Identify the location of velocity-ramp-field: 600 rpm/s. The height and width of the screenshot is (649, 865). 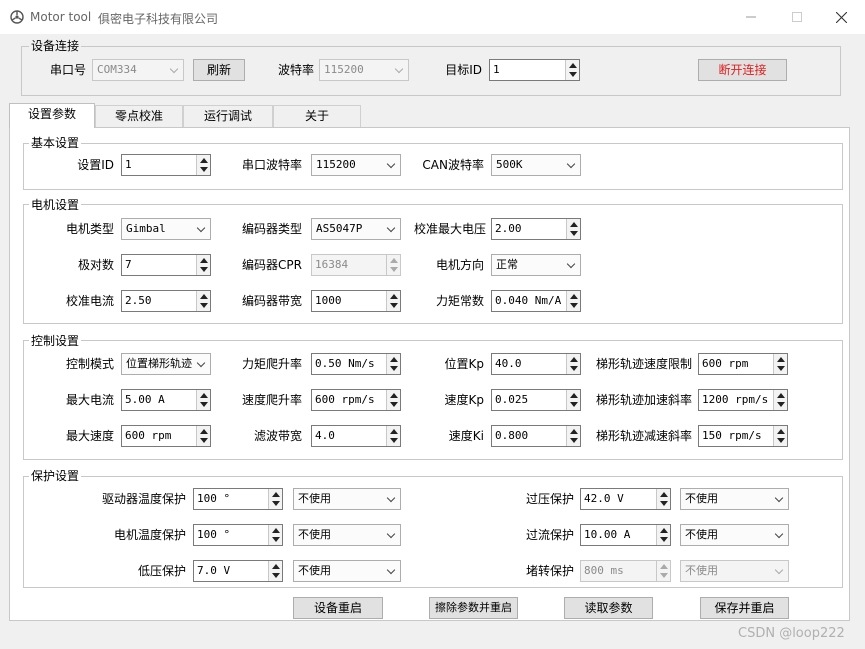
(356, 400).